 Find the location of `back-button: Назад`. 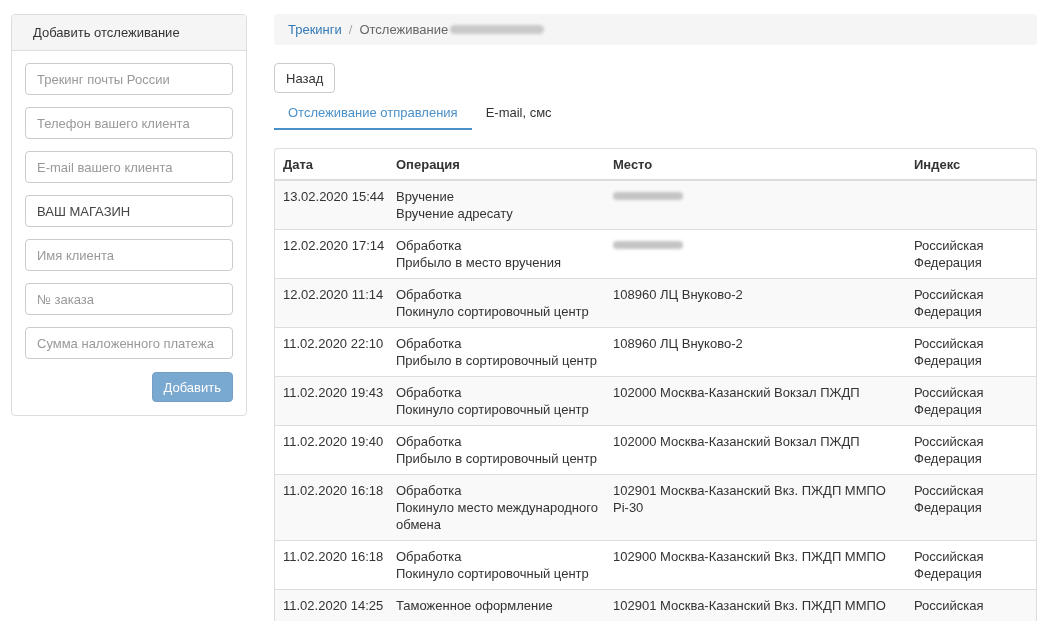

back-button: Назад is located at coordinates (305, 78).